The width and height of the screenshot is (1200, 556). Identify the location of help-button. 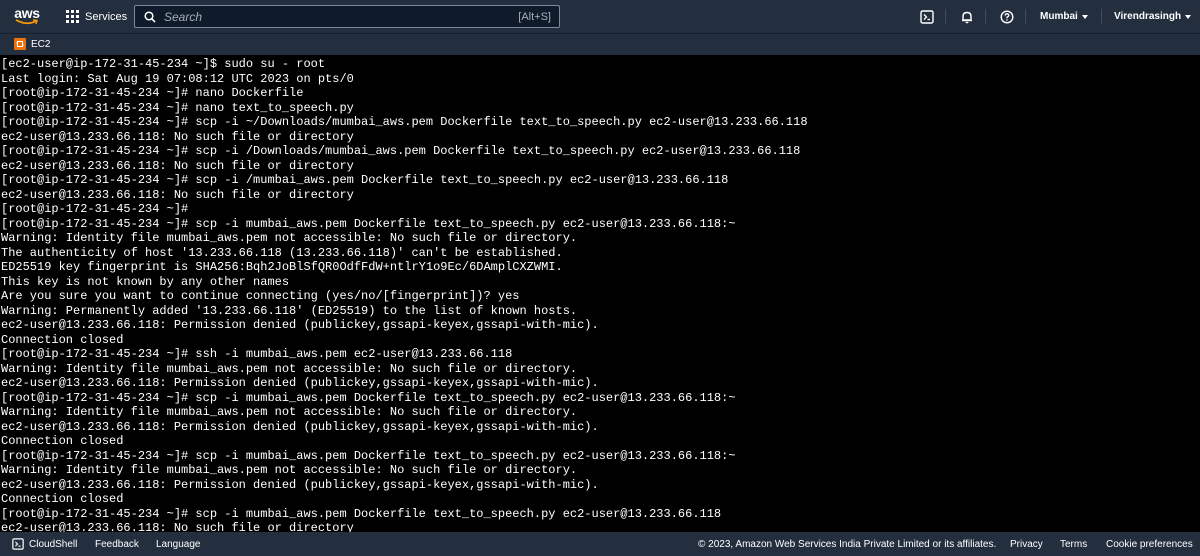
(1007, 16).